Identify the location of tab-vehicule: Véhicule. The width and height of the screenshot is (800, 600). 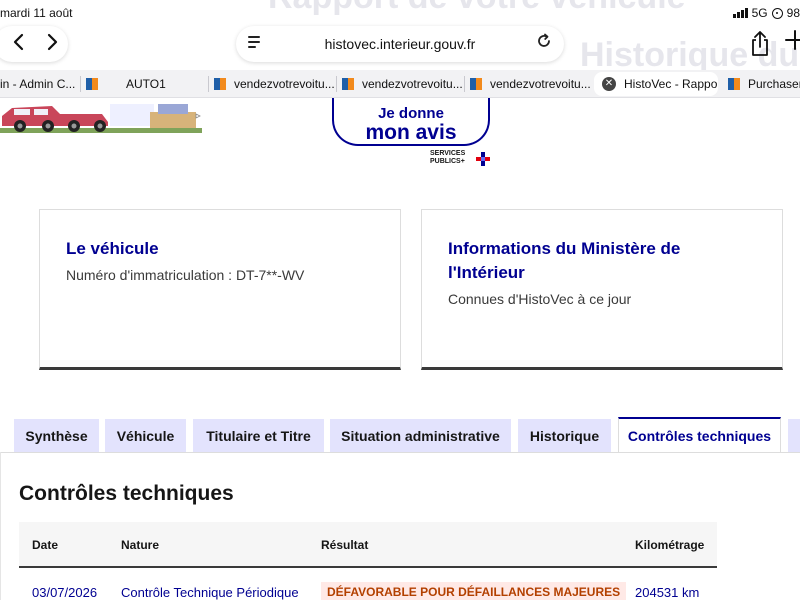
(145, 435).